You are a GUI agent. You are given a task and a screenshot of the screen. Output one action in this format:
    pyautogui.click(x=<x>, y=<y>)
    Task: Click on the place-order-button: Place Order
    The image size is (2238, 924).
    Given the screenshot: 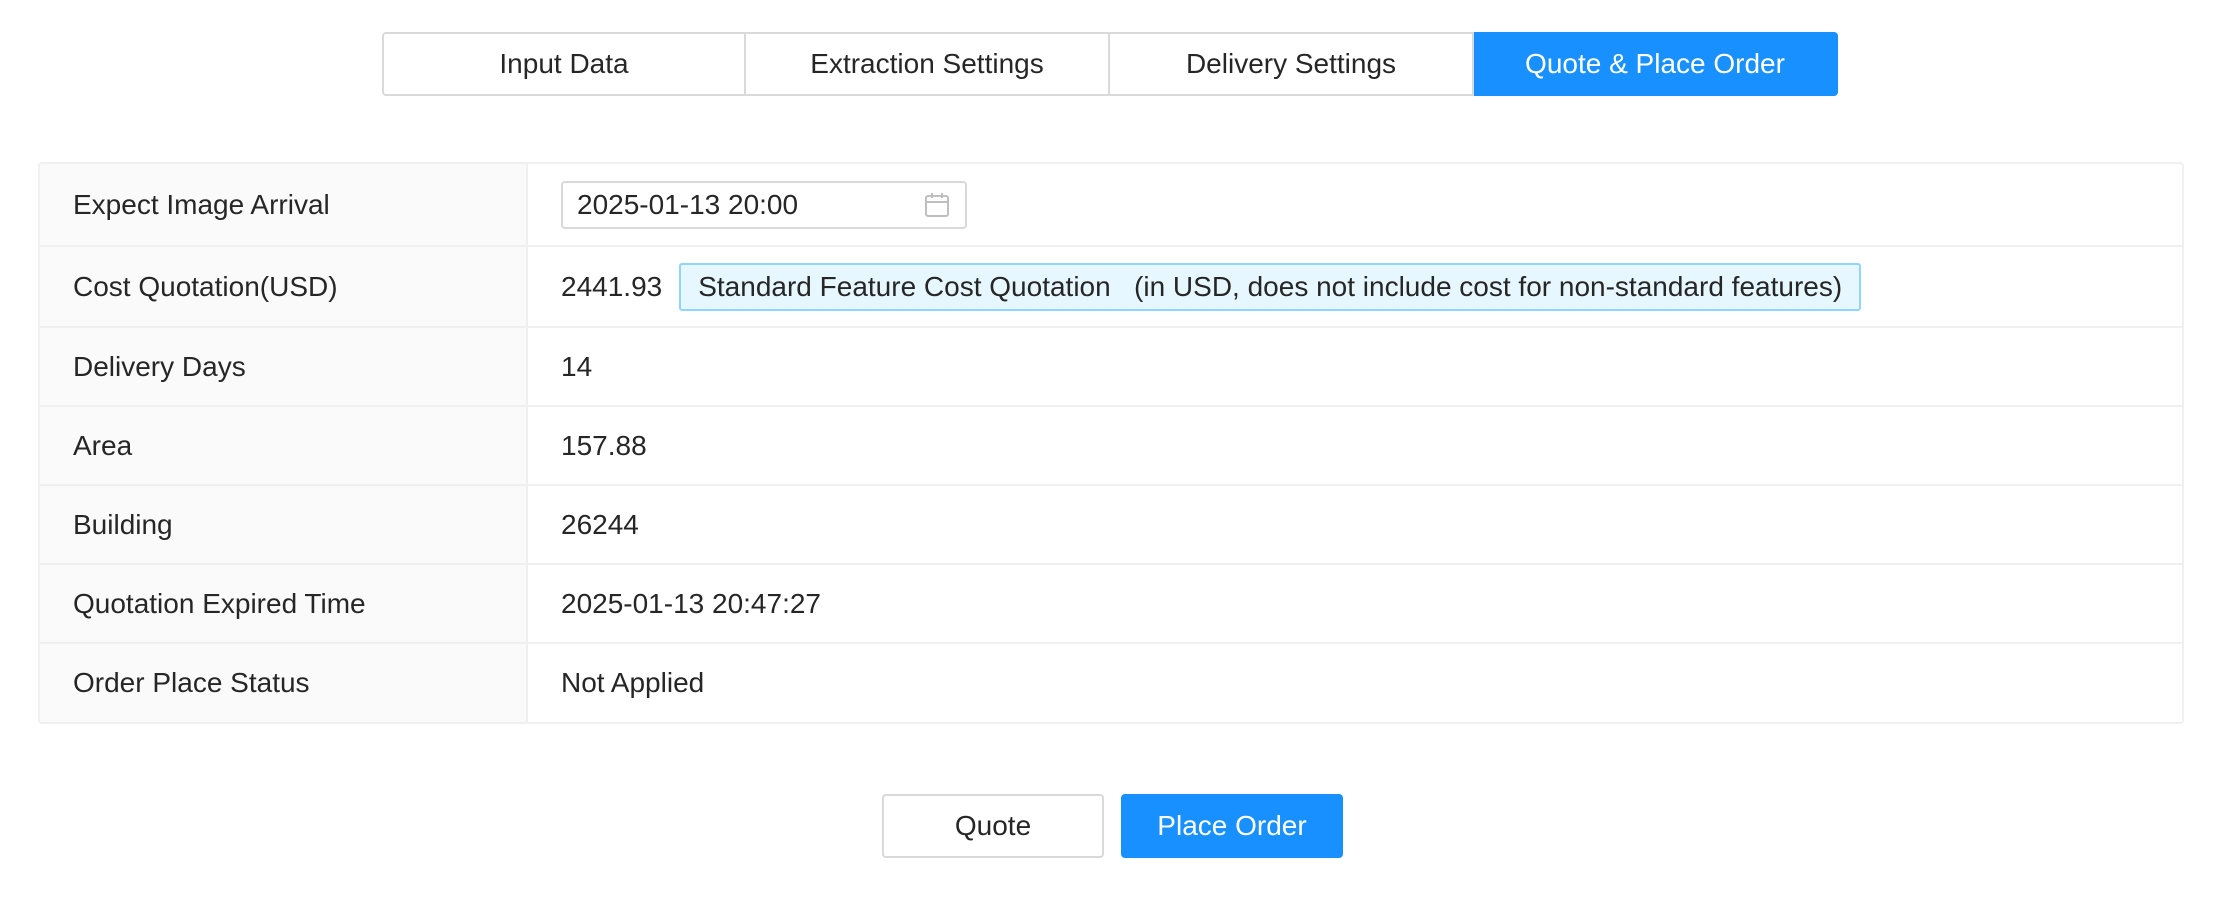 What is the action you would take?
    pyautogui.click(x=1232, y=826)
    